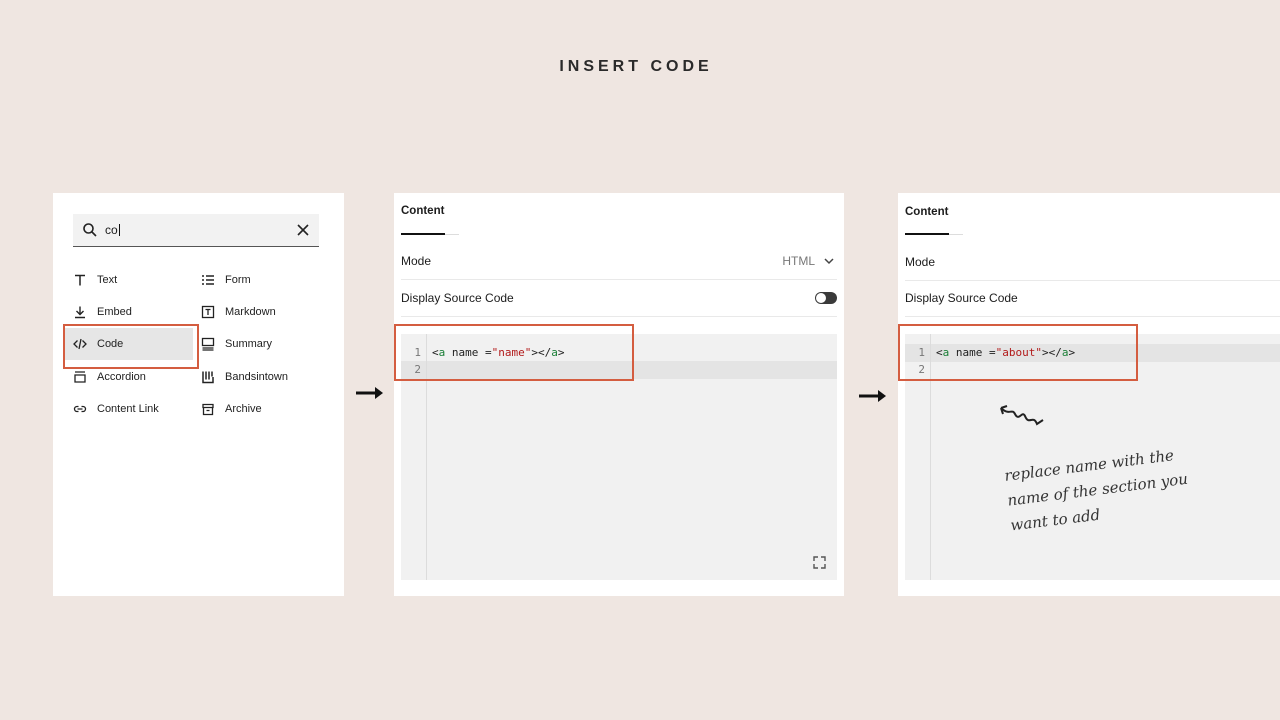 The image size is (1280, 720). I want to click on block-item-bandsintown: Bandsintown, so click(259, 377).